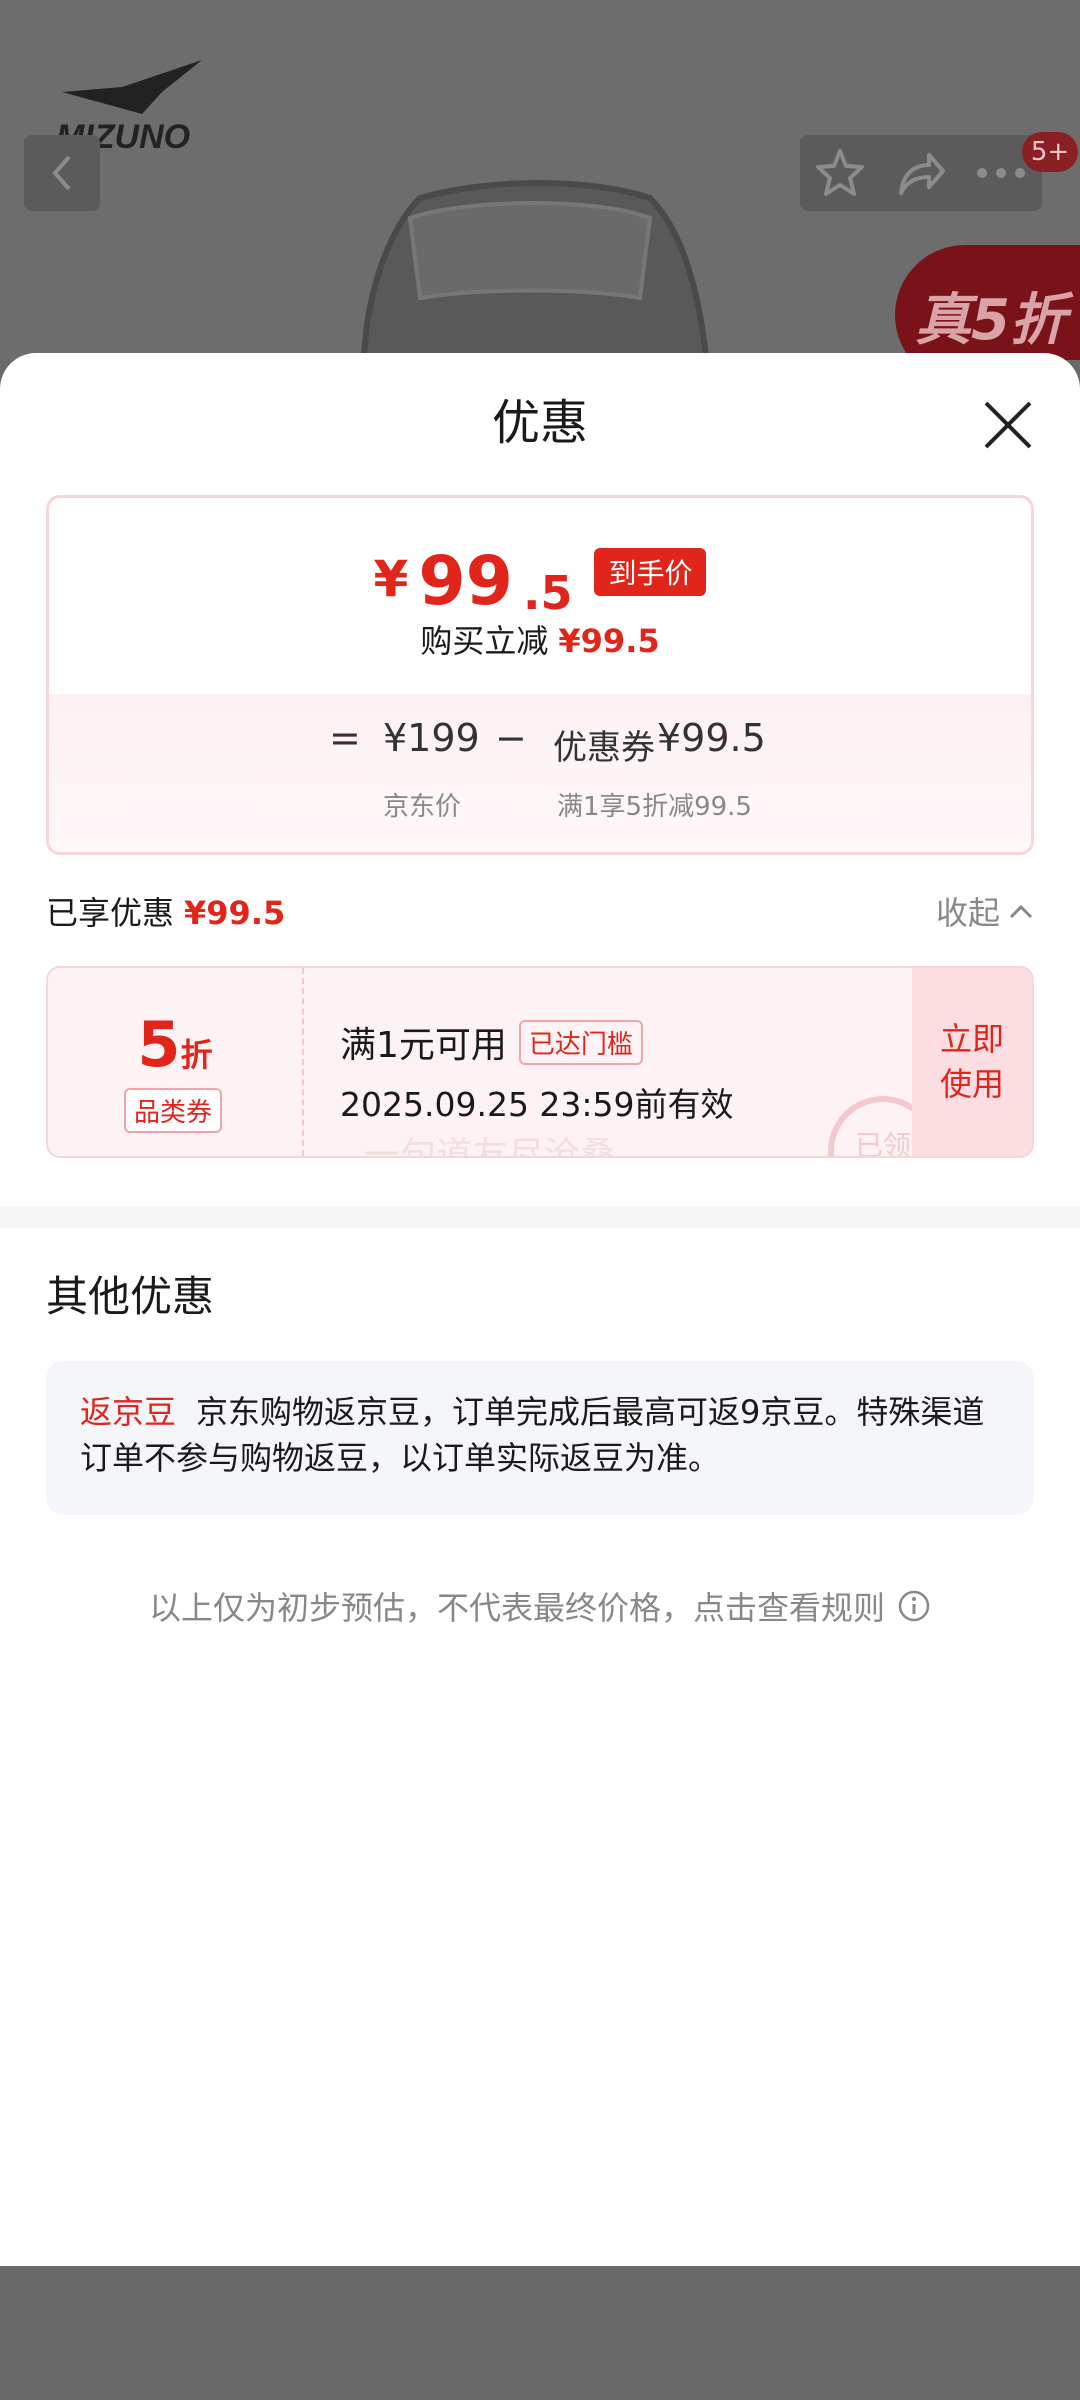 Image resolution: width=1080 pixels, height=2400 pixels. Describe the element at coordinates (235, 913) in the screenshot. I see `enjoyed-value: ¥99.5` at that location.